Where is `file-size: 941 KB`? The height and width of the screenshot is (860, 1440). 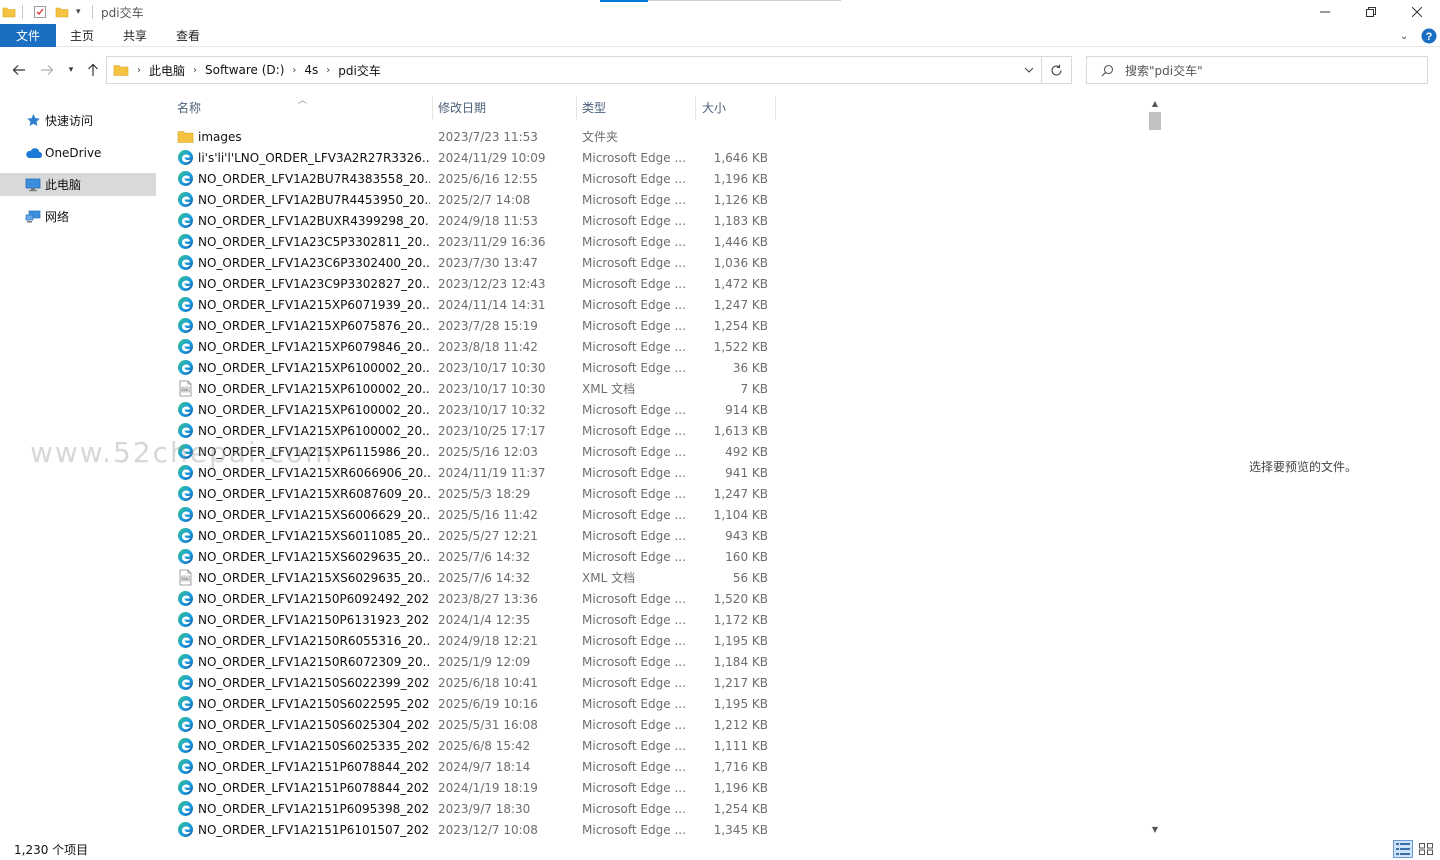
file-size: 941 KB is located at coordinates (746, 472).